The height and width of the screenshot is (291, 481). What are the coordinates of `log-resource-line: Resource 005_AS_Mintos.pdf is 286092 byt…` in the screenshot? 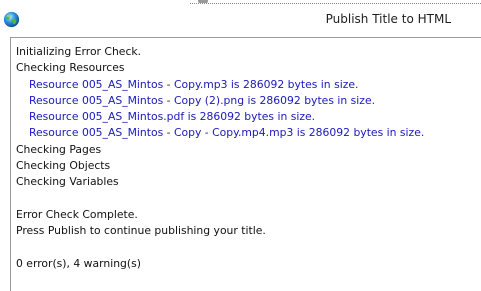 It's located at (172, 117).